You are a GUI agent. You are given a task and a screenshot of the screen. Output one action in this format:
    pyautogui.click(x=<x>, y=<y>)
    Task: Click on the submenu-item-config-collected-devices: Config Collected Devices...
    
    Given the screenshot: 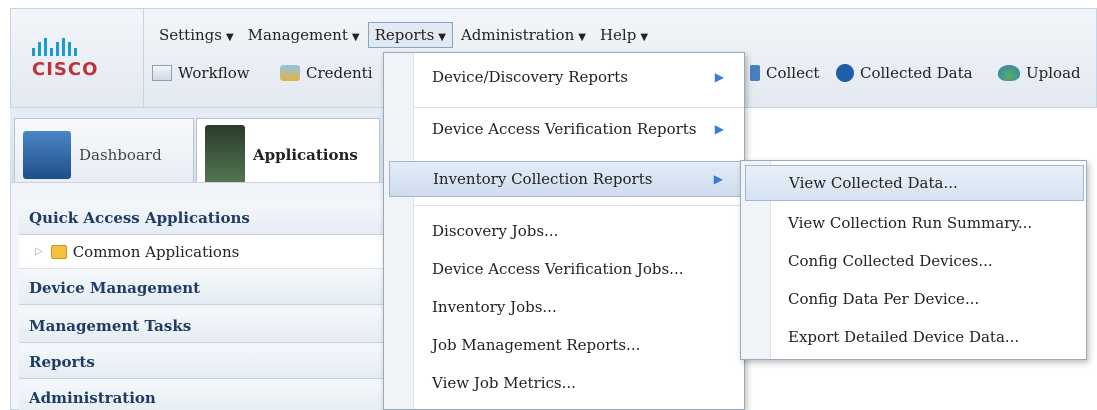 What is the action you would take?
    pyautogui.click(x=928, y=261)
    